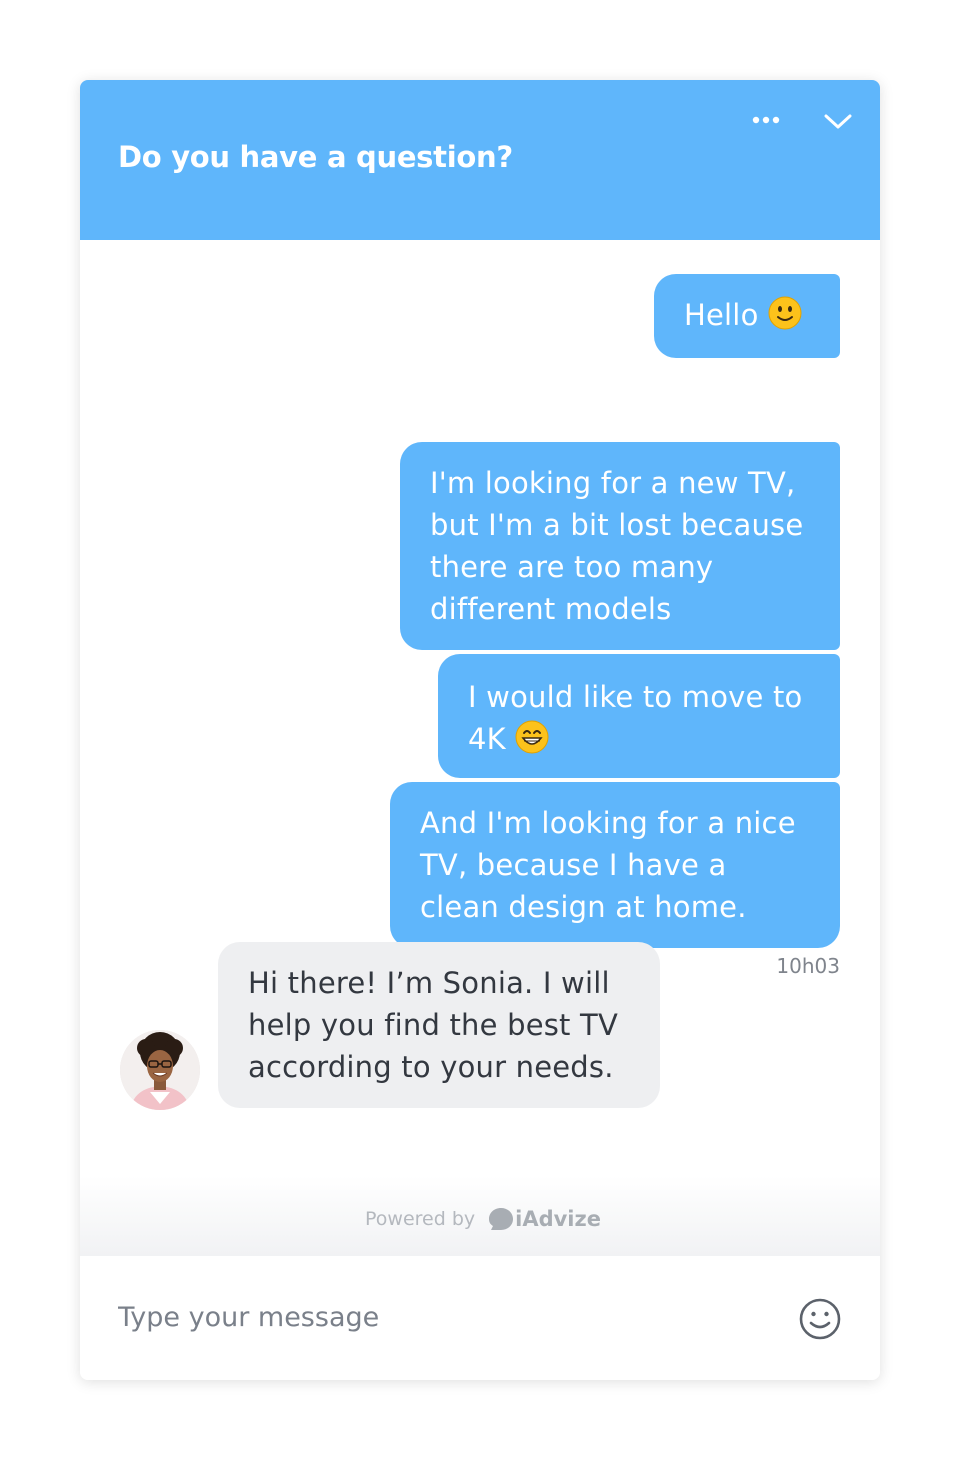 The height and width of the screenshot is (1460, 960). I want to click on message-input, so click(448, 1317).